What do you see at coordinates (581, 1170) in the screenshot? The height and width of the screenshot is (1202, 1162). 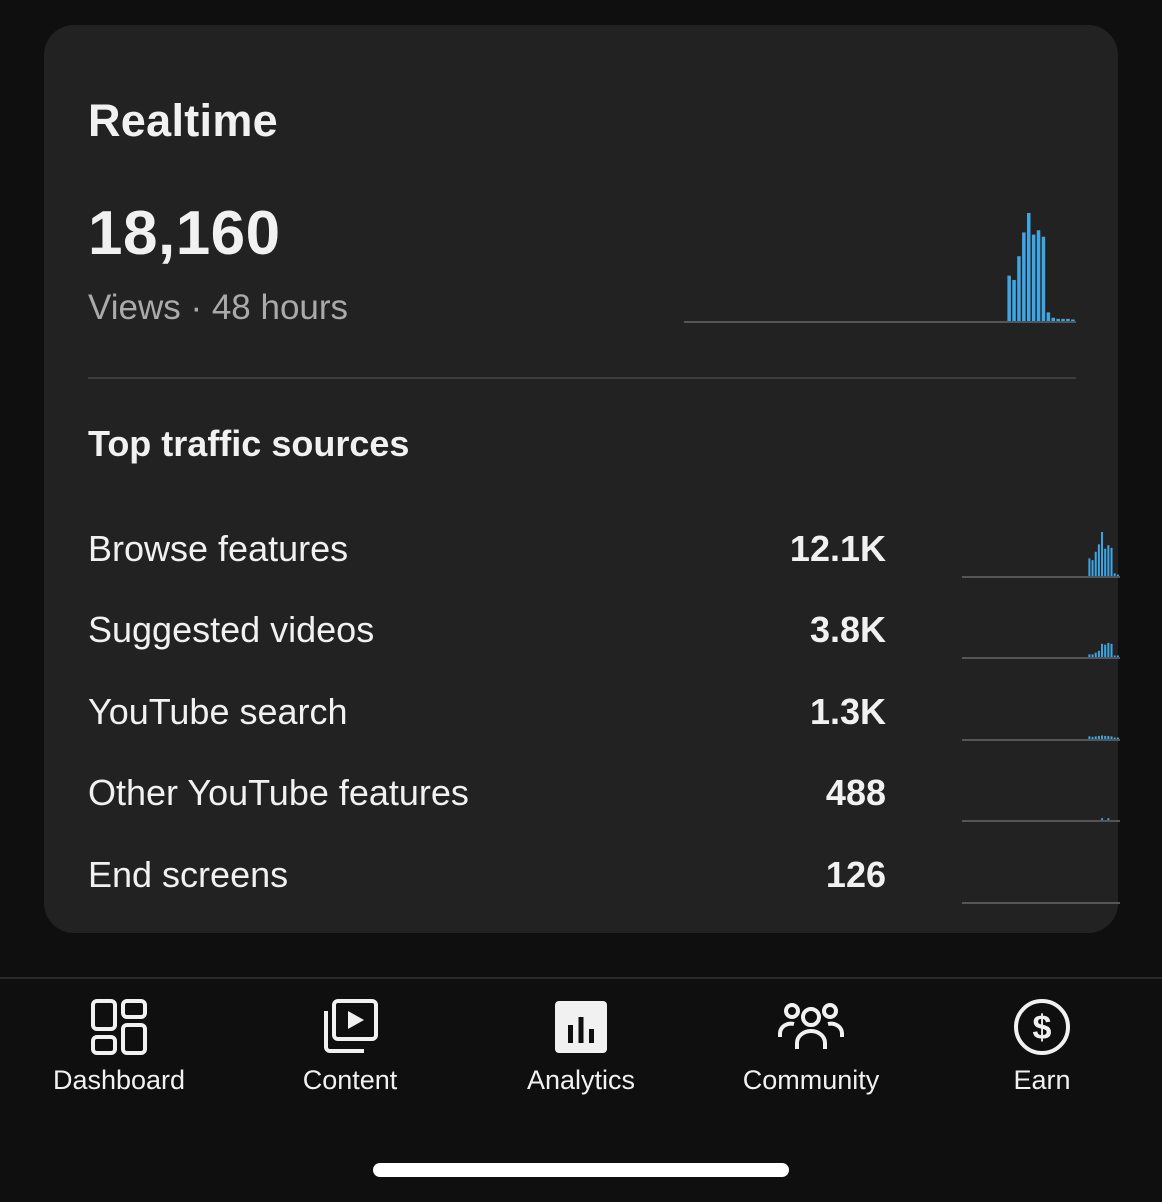 I see `home-indicator` at bounding box center [581, 1170].